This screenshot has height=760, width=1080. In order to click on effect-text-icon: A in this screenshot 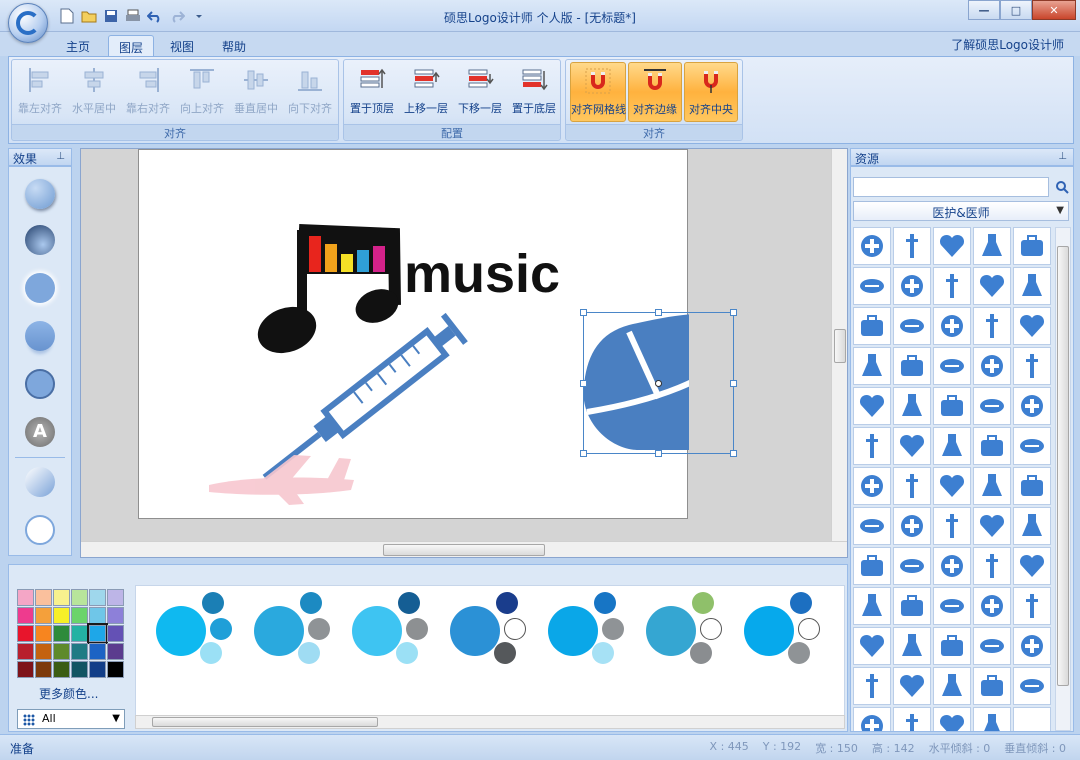, I will do `click(40, 432)`.